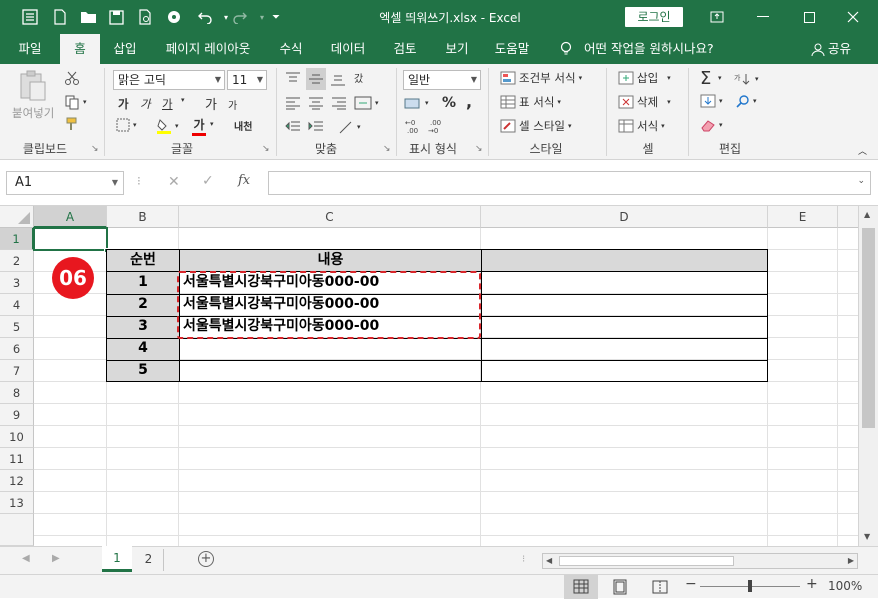 This screenshot has height=602, width=878. I want to click on percent-button: %, so click(449, 103).